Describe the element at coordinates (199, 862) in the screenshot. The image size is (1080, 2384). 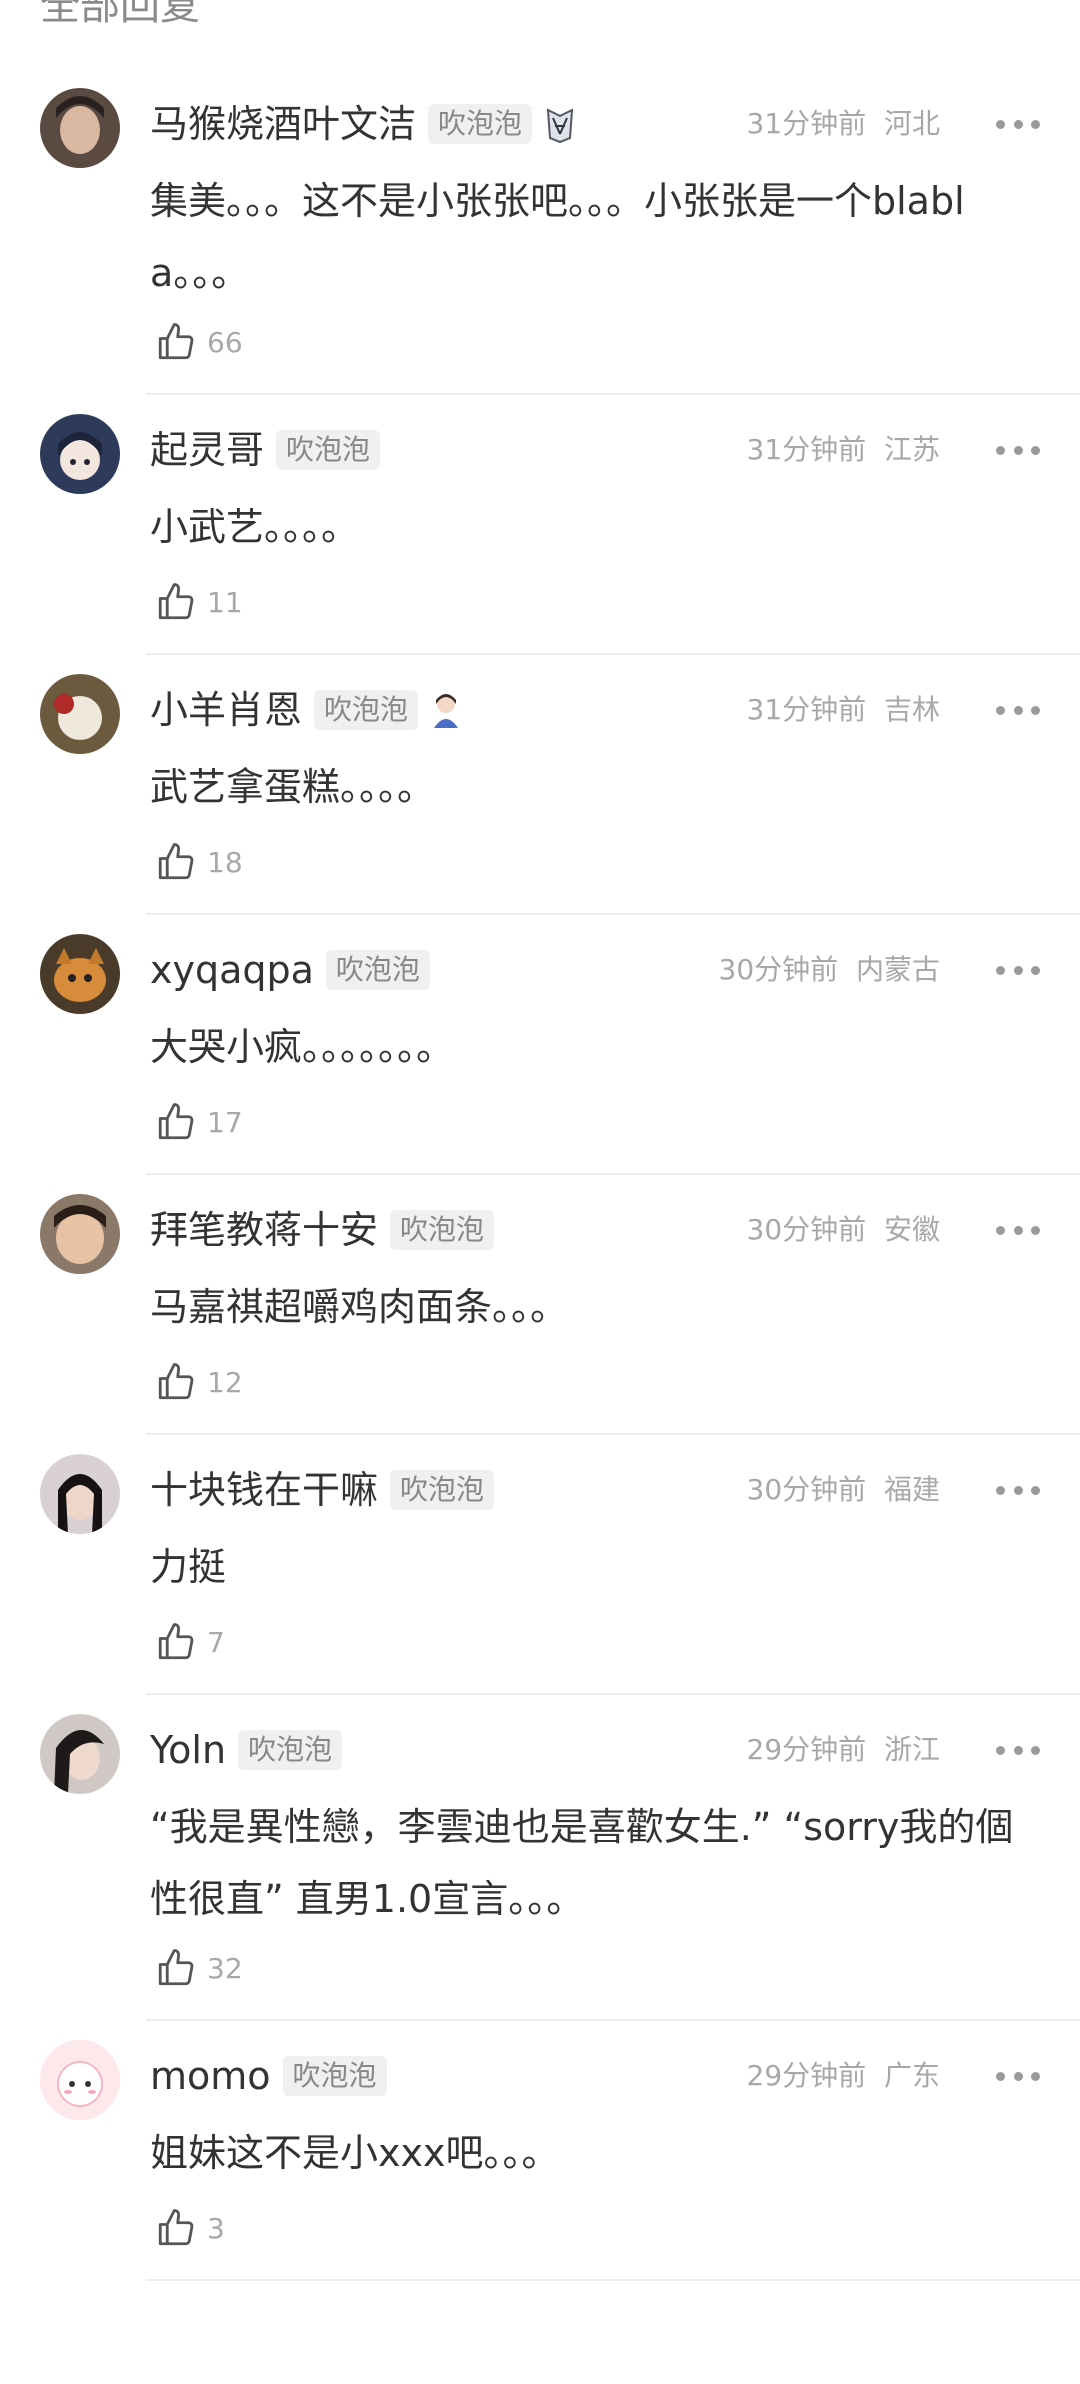
I see `like-button: 18` at that location.